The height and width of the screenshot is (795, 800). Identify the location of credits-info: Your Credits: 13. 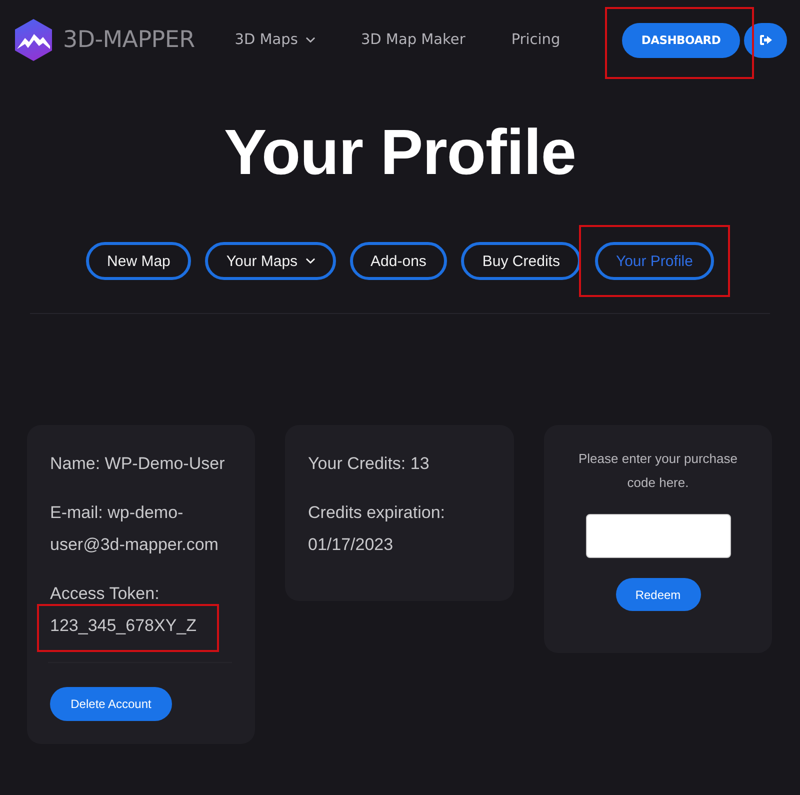
(369, 463).